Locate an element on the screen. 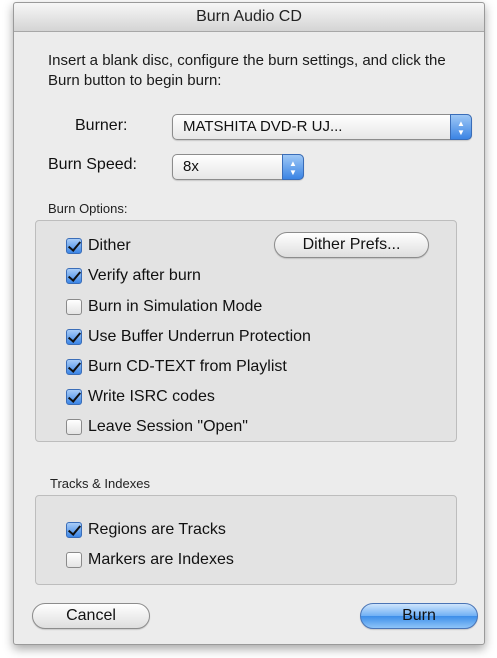 The height and width of the screenshot is (658, 497). burn-button: Burn is located at coordinates (419, 616).